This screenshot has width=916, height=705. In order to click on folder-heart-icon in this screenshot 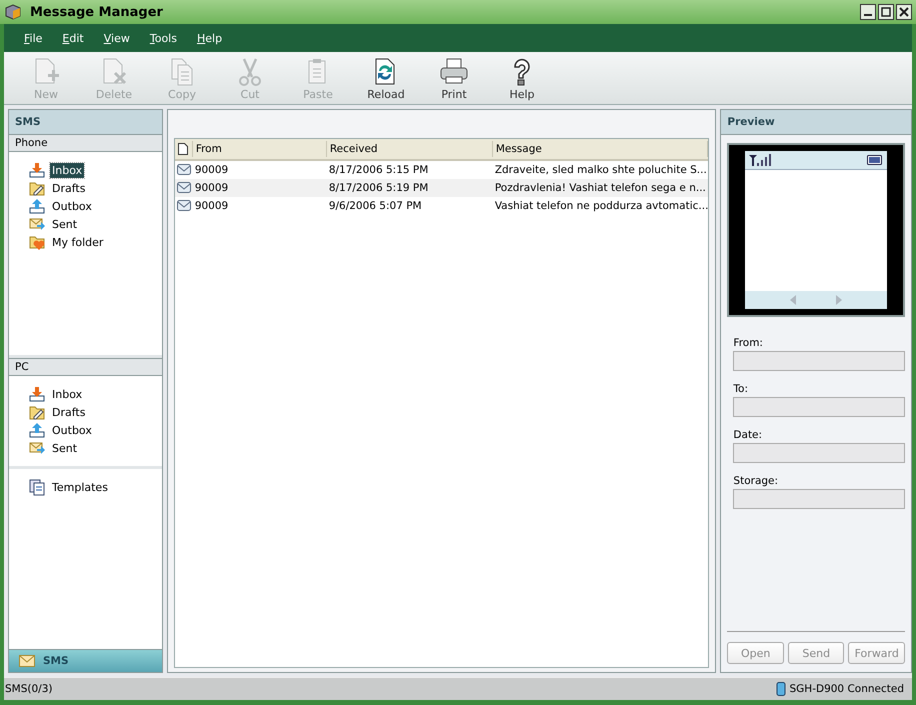, I will do `click(37, 243)`.